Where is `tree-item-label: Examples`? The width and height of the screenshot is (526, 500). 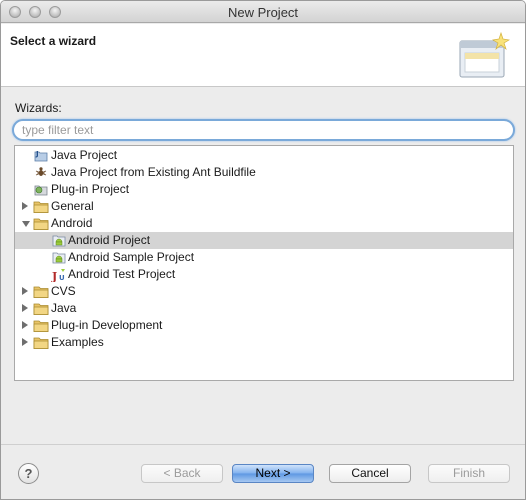
tree-item-label: Examples is located at coordinates (77, 342).